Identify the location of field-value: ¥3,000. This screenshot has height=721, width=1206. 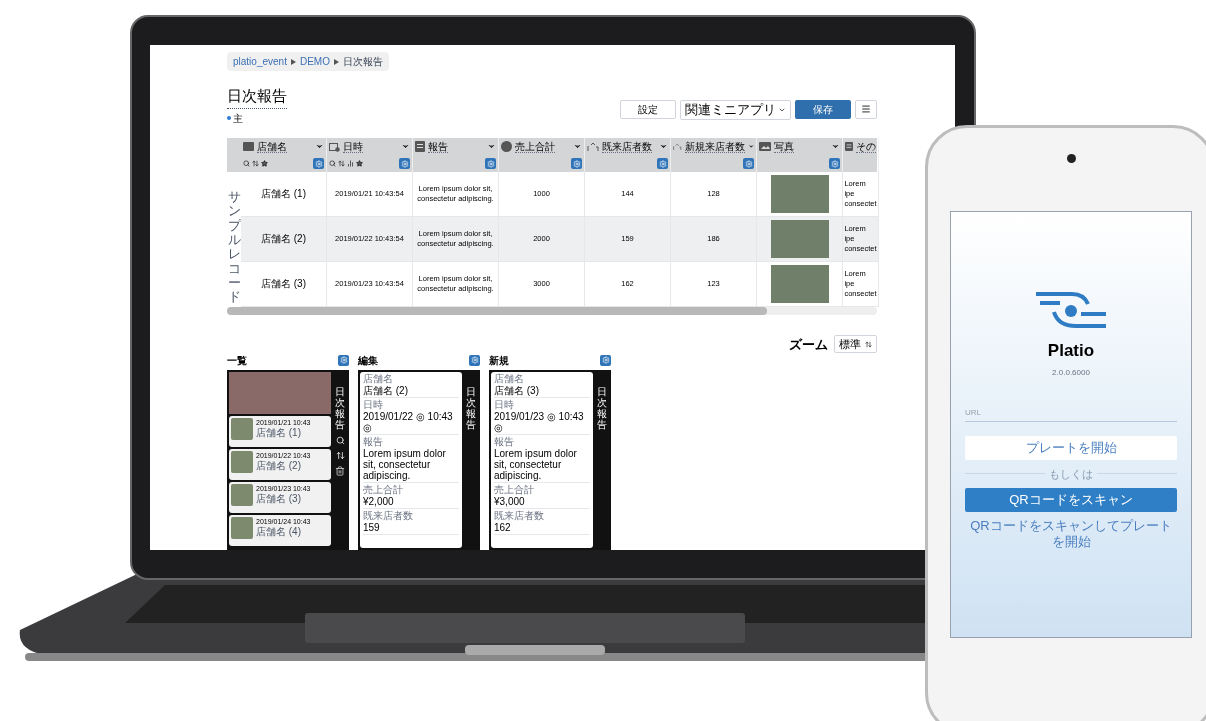
(510, 501).